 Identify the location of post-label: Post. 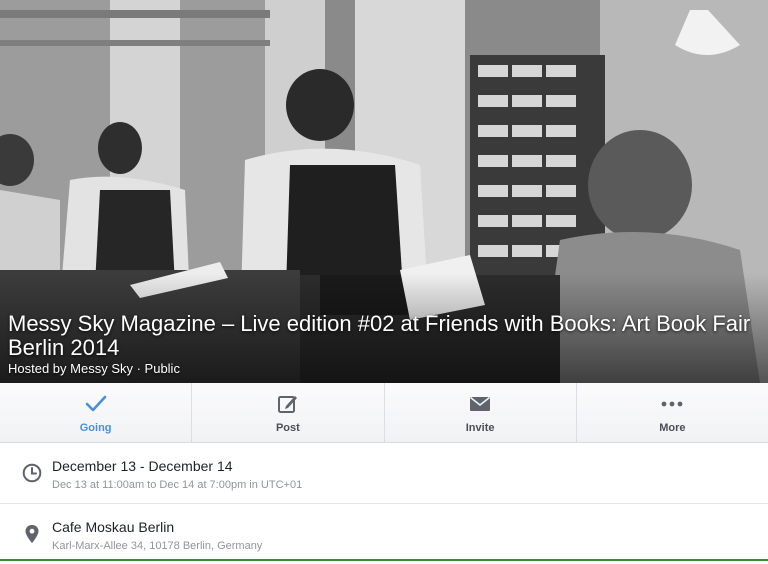
(287, 427).